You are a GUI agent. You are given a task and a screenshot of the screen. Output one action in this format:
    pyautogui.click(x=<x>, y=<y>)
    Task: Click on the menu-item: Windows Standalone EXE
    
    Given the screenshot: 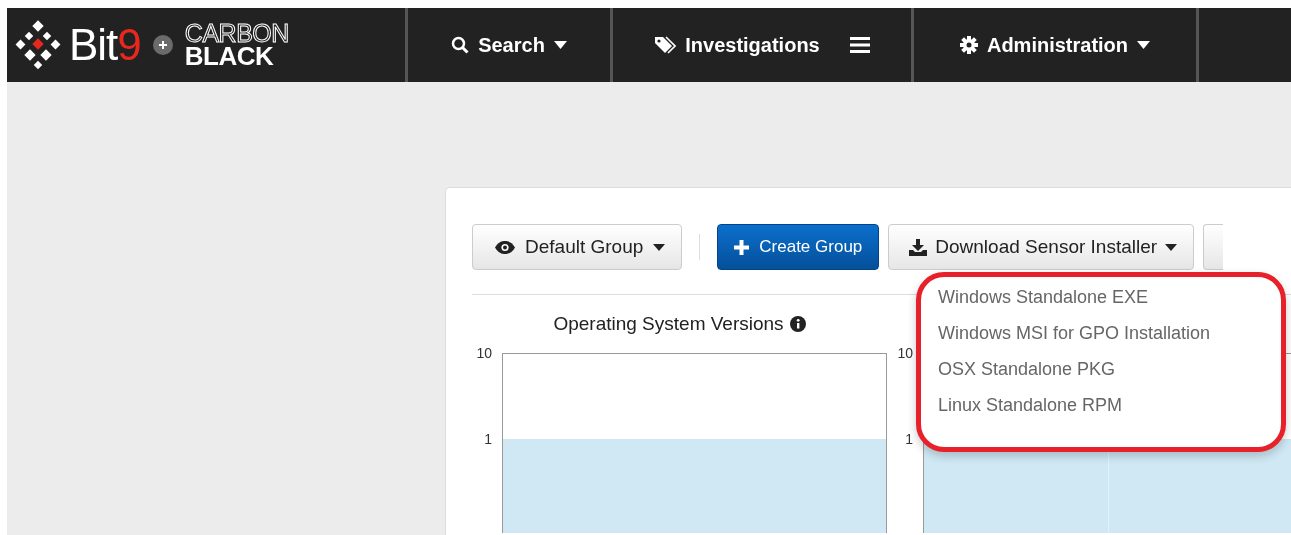 What is the action you would take?
    pyautogui.click(x=1109, y=297)
    